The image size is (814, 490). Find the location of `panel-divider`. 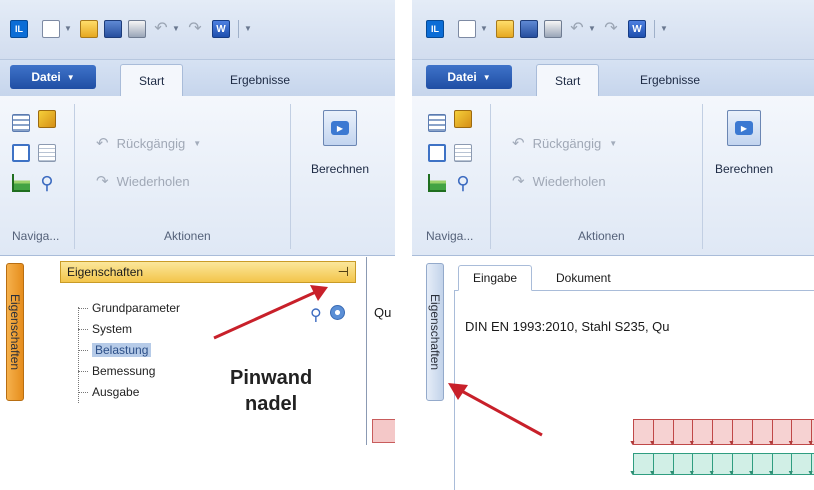

panel-divider is located at coordinates (366, 351).